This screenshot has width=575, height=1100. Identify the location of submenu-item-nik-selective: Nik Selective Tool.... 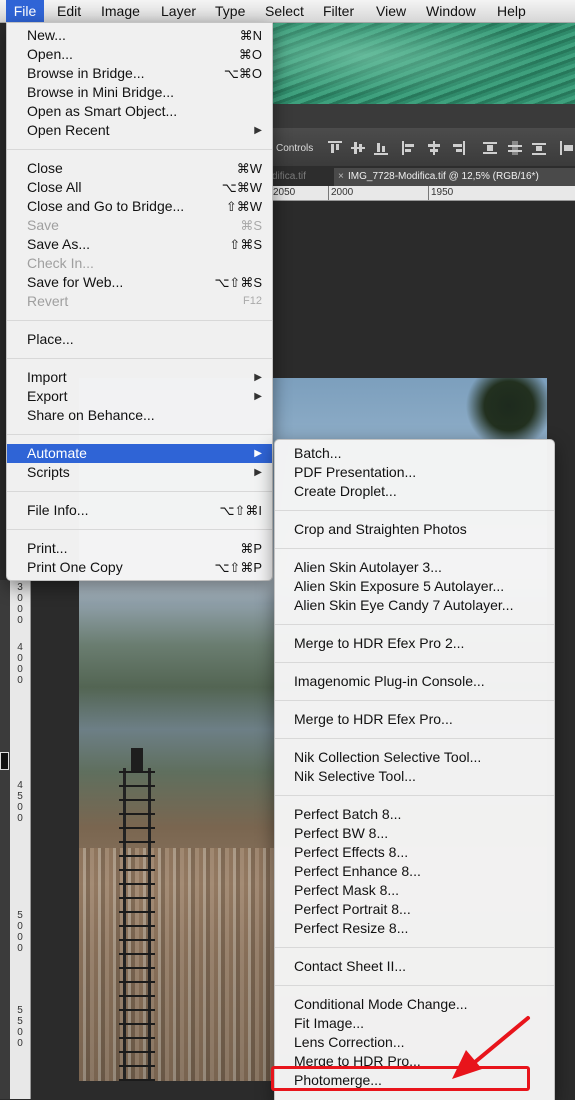
(414, 776).